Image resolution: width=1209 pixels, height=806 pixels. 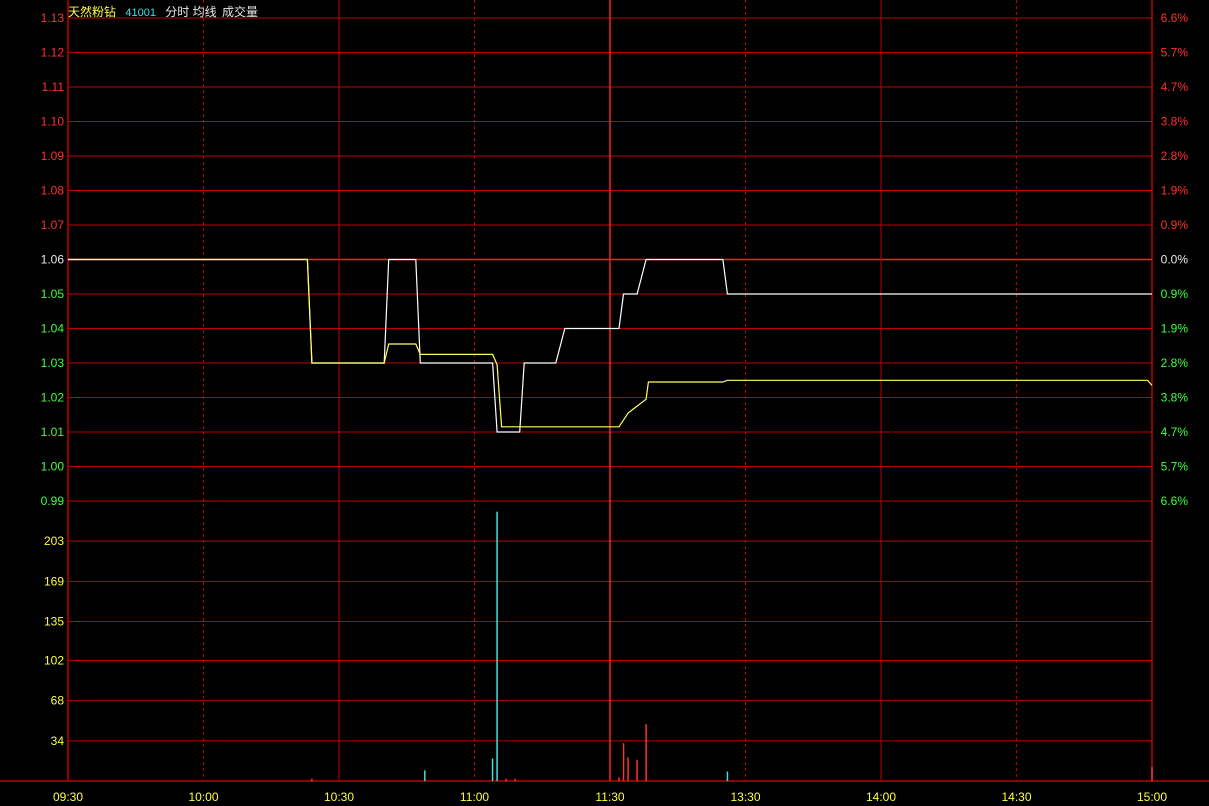 I want to click on time-tick-label: 14:00, so click(x=881, y=797).